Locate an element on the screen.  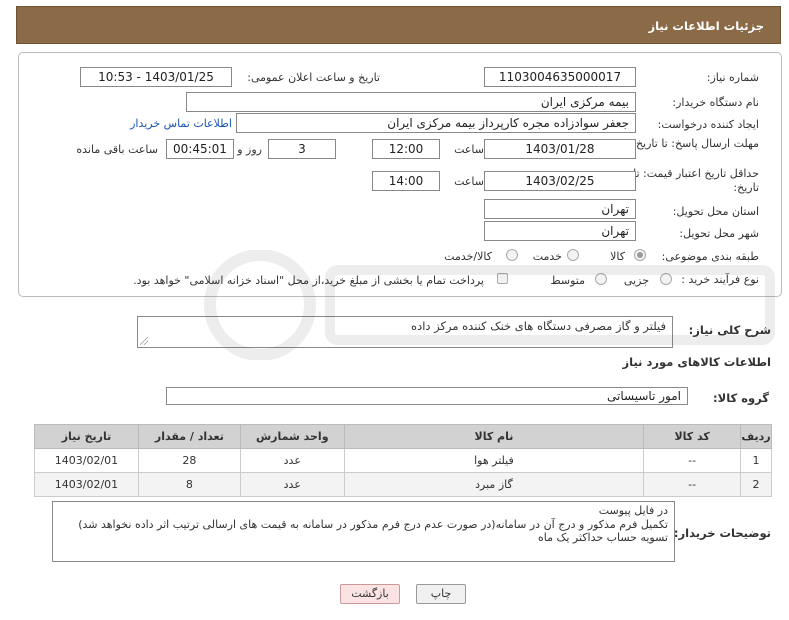
items-section-title: اطلاعات کالاهای مورد نیاز is located at coordinates (696, 362).